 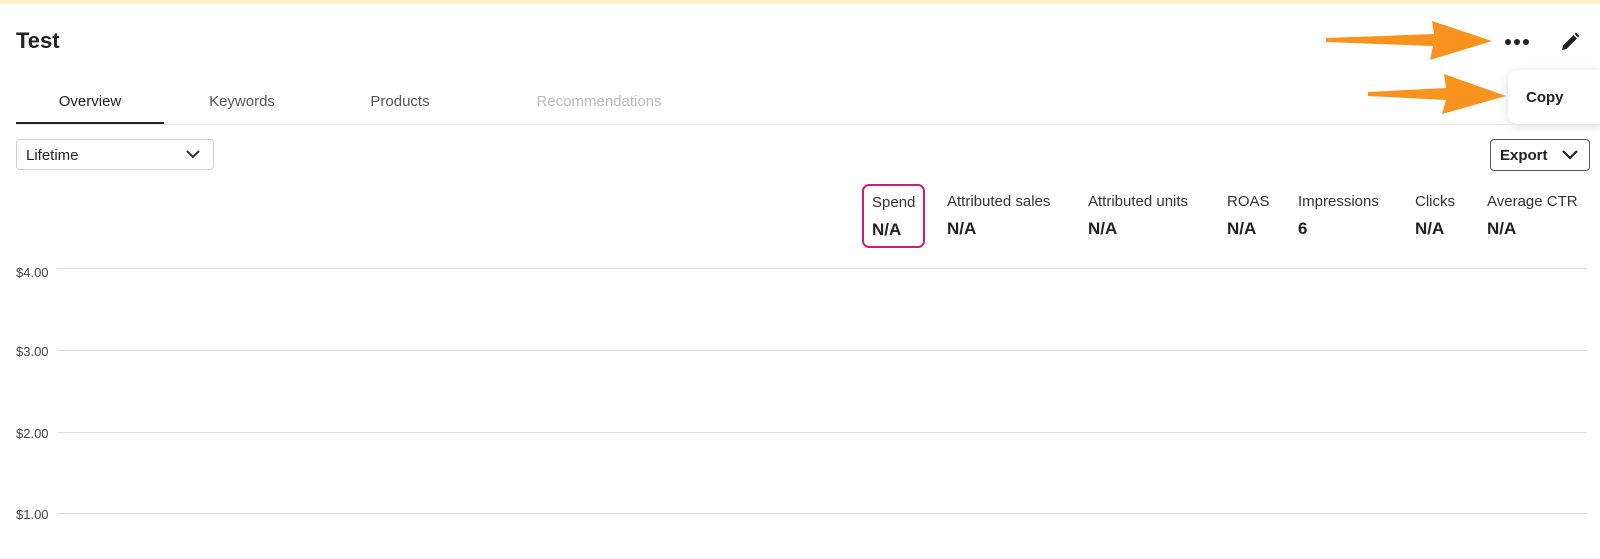 I want to click on metric-clicks: Clicks N/A, so click(x=1435, y=216).